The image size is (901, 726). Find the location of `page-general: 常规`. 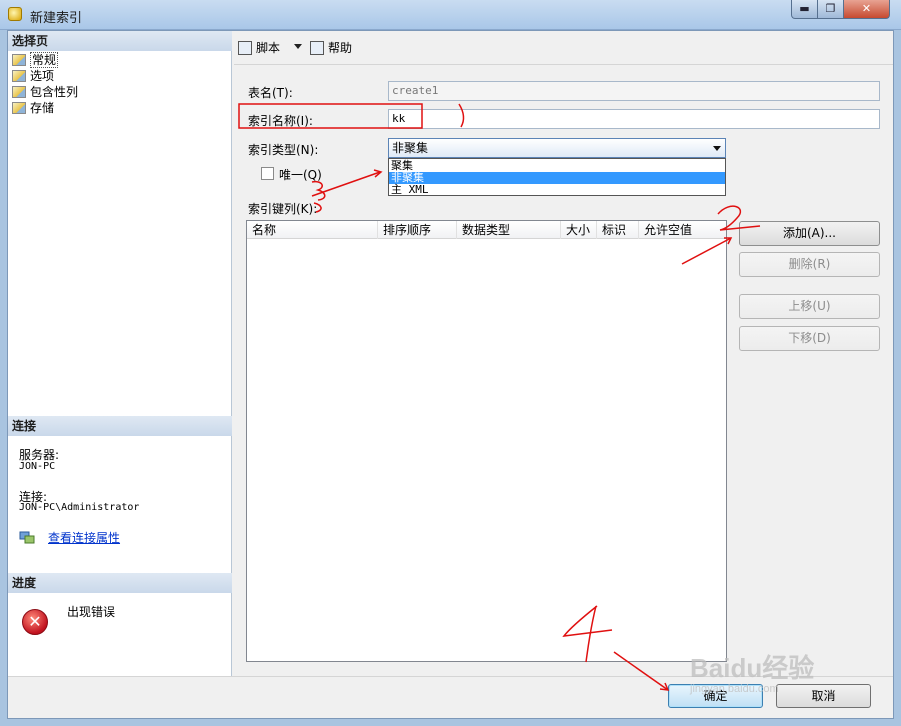

page-general: 常规 is located at coordinates (35, 60).